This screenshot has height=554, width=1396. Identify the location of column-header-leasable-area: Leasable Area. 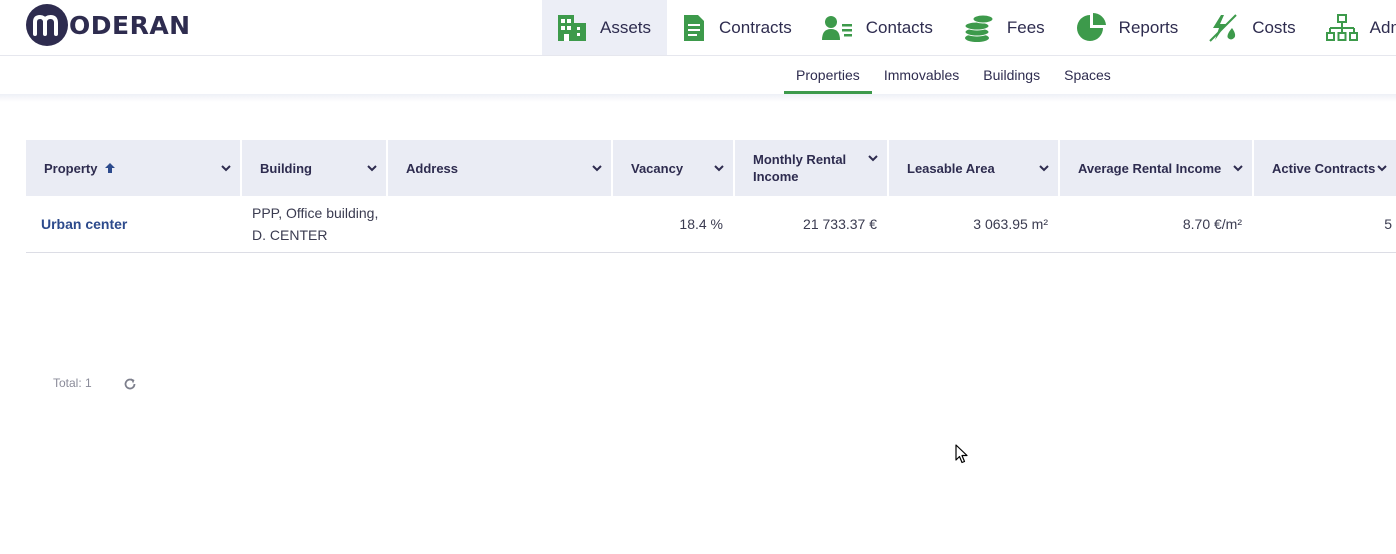
(973, 168).